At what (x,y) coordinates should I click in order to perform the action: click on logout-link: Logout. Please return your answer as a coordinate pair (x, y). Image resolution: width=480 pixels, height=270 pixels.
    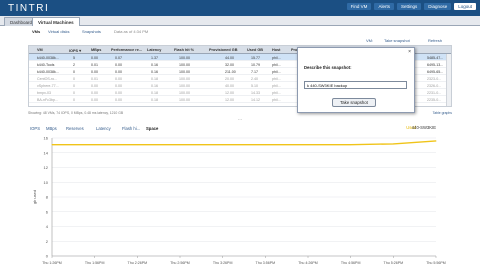
    Looking at the image, I should click on (465, 6).